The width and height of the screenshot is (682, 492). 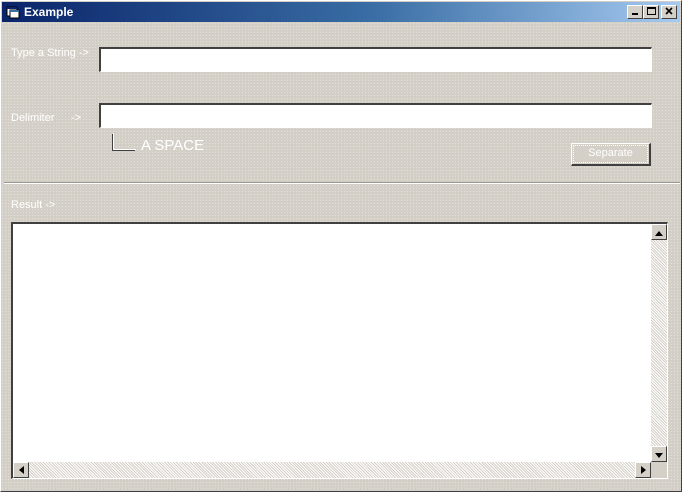 I want to click on arrow-up-icon, so click(x=659, y=232).